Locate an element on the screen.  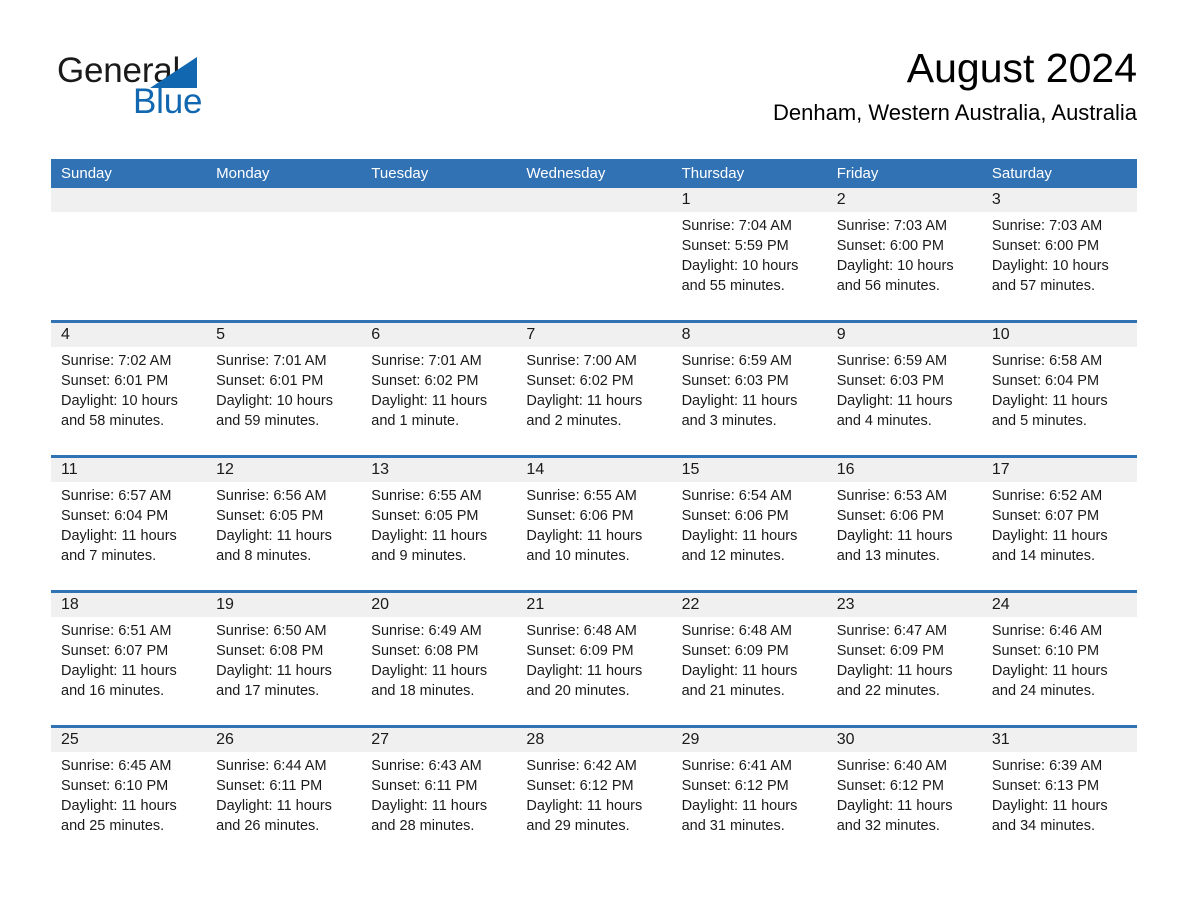
day-number: 11 is located at coordinates (129, 470).